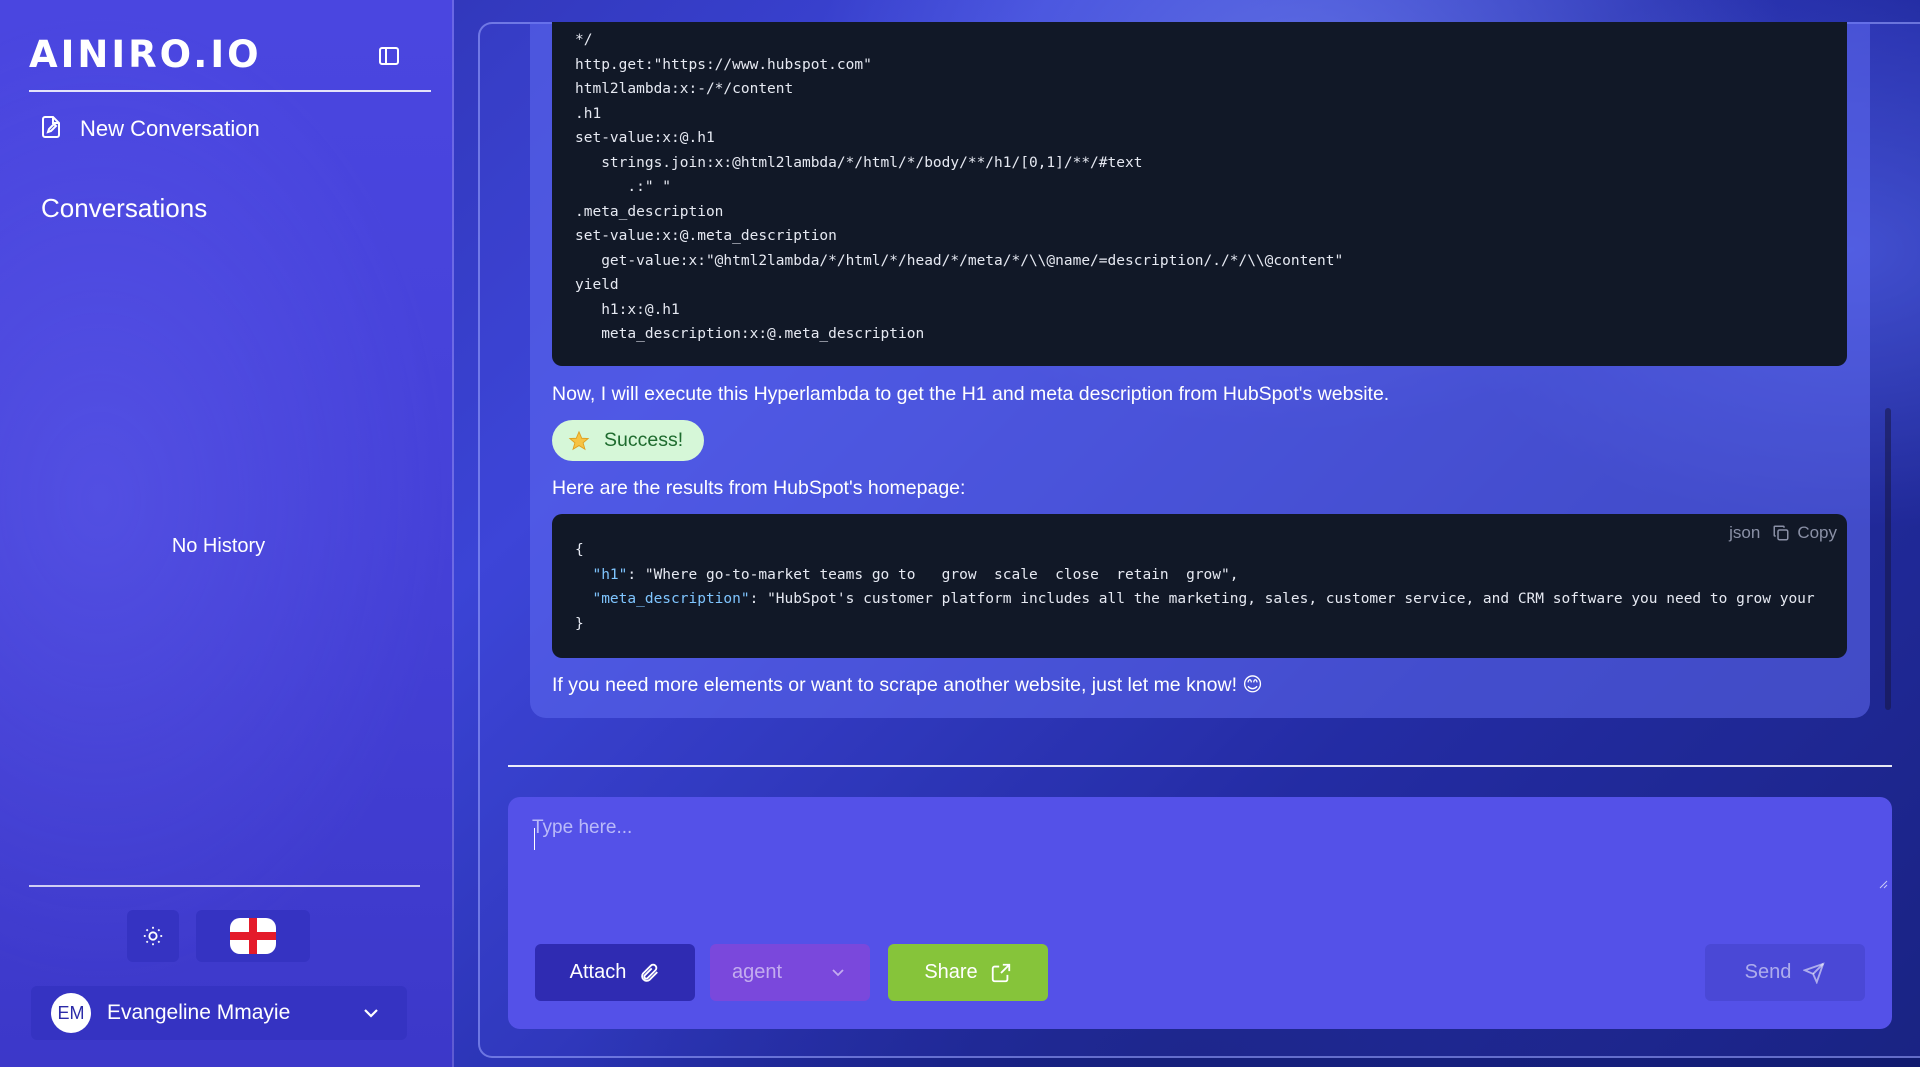 Image resolution: width=1920 pixels, height=1067 pixels. I want to click on user-menu: EM Evangeline Mmayie, so click(219, 1013).